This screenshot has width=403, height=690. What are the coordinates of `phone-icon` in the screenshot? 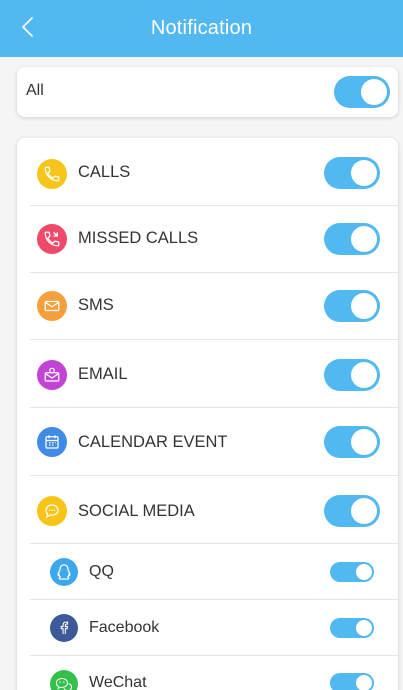 It's located at (52, 174).